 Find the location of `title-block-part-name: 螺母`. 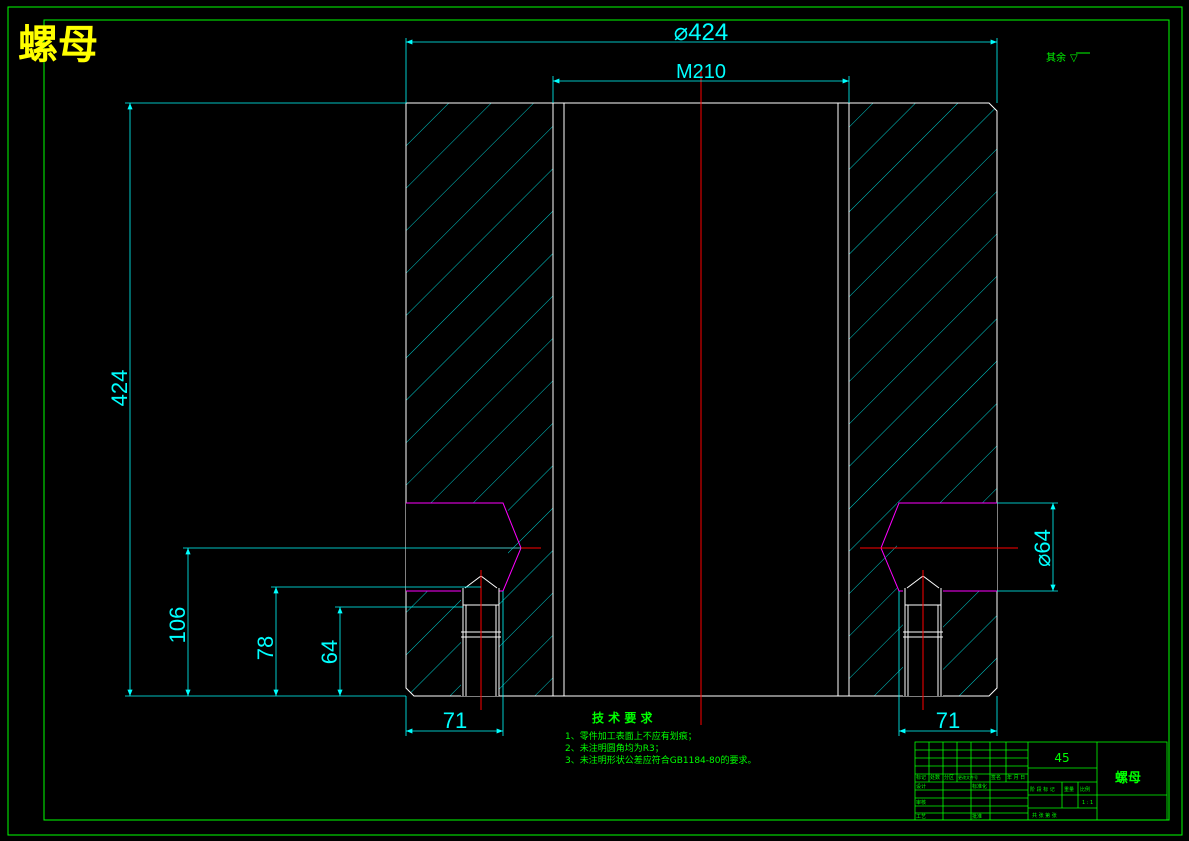

title-block-part-name: 螺母 is located at coordinates (1128, 778).